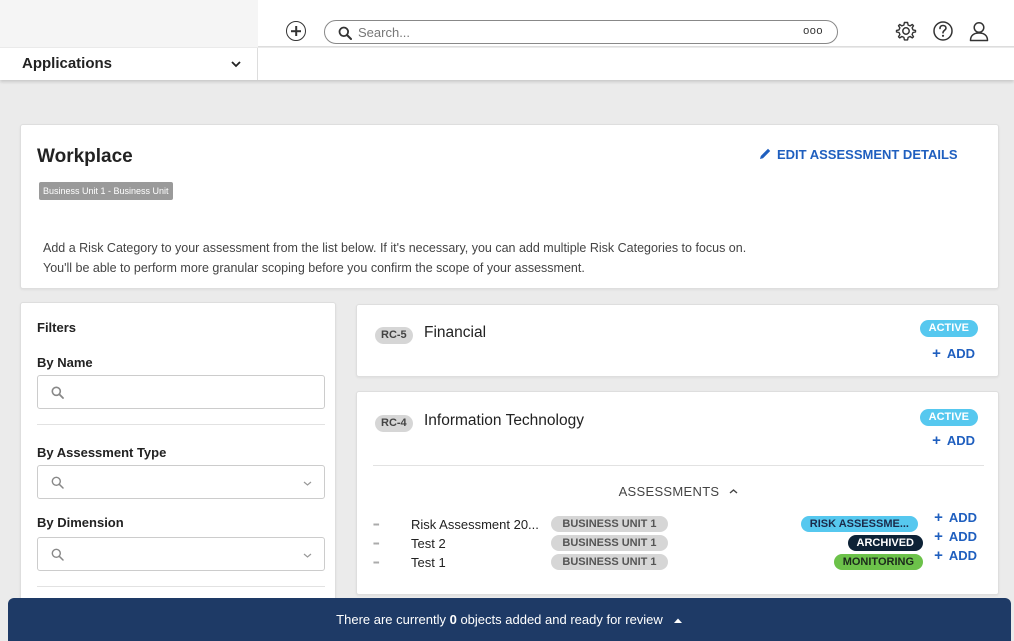  What do you see at coordinates (867, 154) in the screenshot?
I see `edit-assessment-details-label: EDIT ASSESSMENT DETAILS` at bounding box center [867, 154].